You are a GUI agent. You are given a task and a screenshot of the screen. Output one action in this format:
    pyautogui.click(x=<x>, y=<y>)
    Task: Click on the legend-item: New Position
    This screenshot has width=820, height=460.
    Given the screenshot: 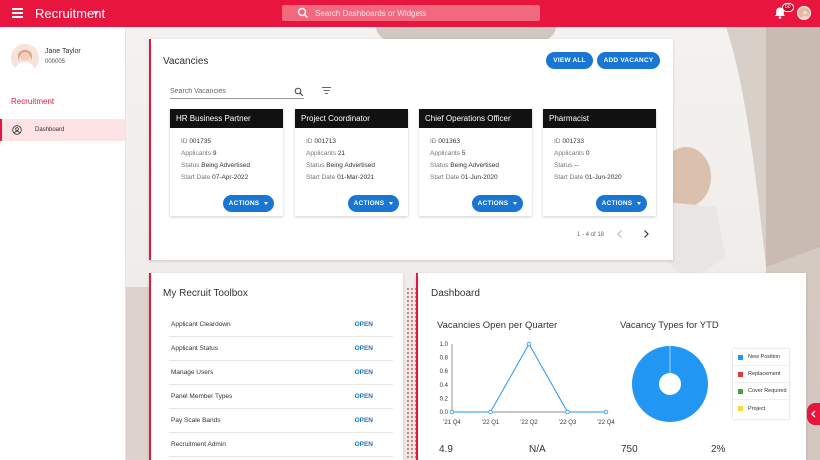 What is the action you would take?
    pyautogui.click(x=761, y=357)
    